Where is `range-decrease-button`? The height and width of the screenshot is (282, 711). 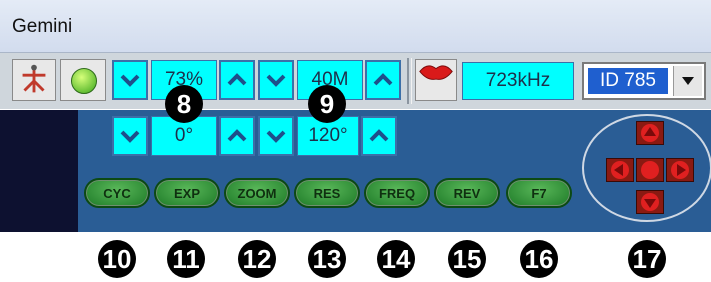
range-decrease-button is located at coordinates (276, 80).